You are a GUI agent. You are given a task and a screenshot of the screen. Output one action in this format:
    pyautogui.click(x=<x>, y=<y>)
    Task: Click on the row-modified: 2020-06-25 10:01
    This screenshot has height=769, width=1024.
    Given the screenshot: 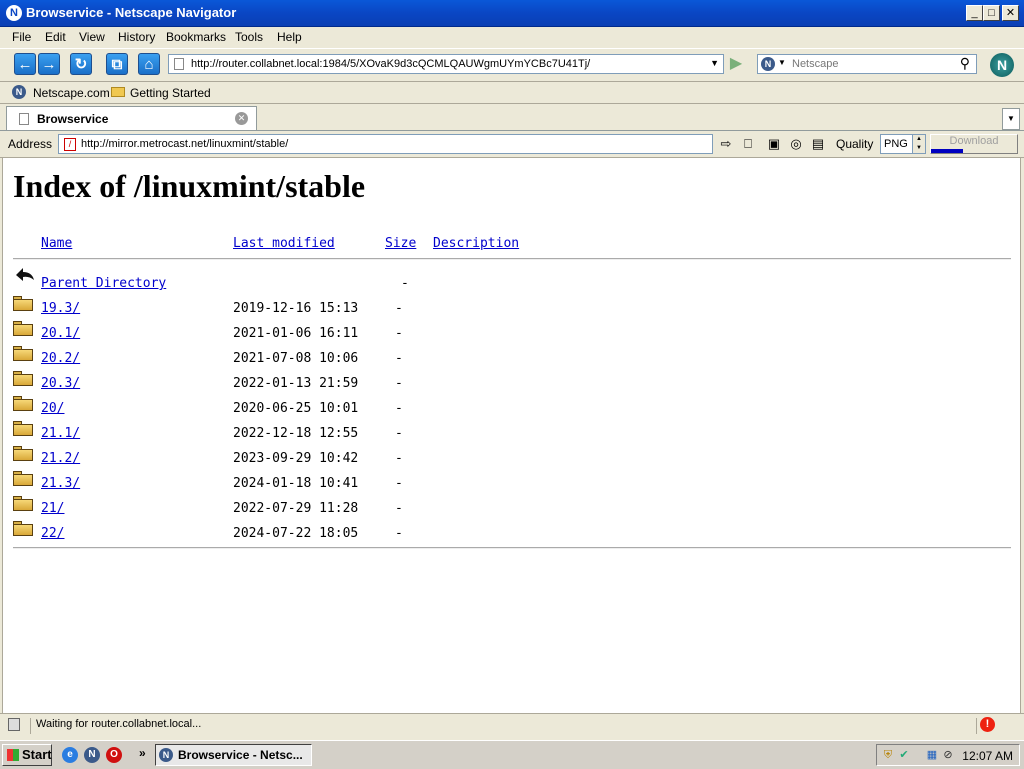 What is the action you would take?
    pyautogui.click(x=296, y=408)
    